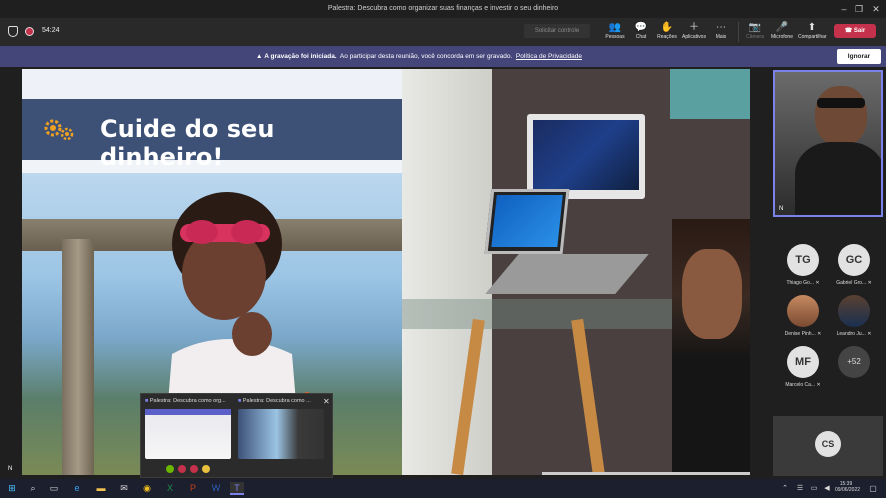 This screenshot has height=498, width=886. I want to click on laptop, so click(527, 221).